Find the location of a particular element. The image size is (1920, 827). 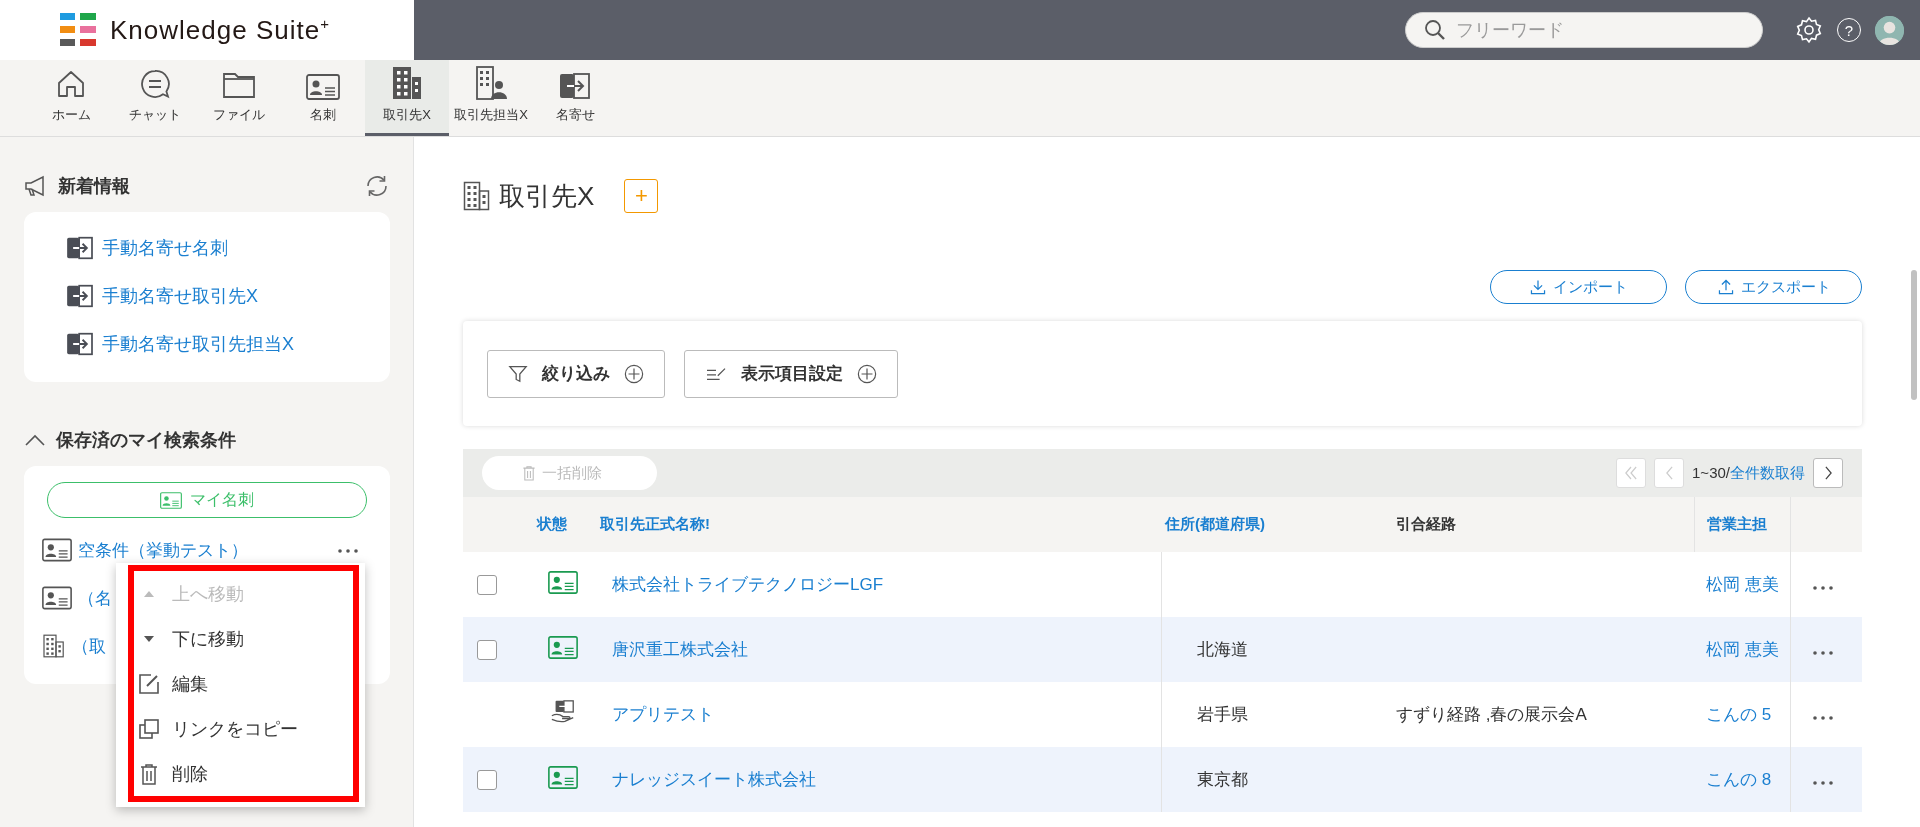

table-cell: 岩手県 is located at coordinates (1222, 714).